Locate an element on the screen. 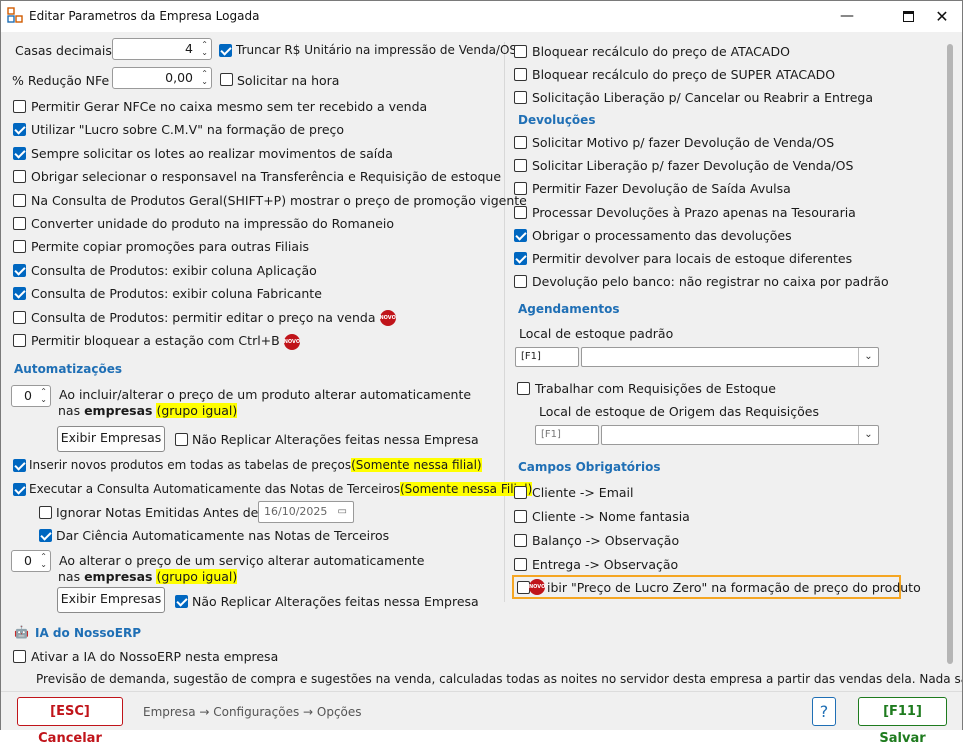 The image size is (963, 752). vertical-scrollbar is located at coordinates (950, 354).